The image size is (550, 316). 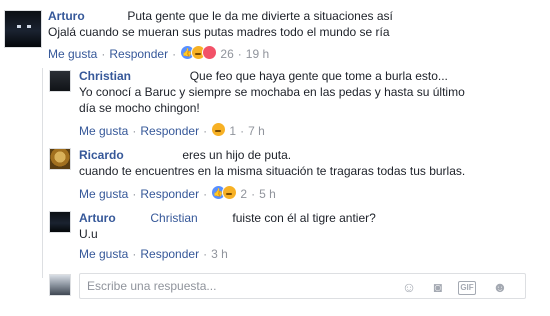 I want to click on reactions-summary: 1, so click(x=224, y=130).